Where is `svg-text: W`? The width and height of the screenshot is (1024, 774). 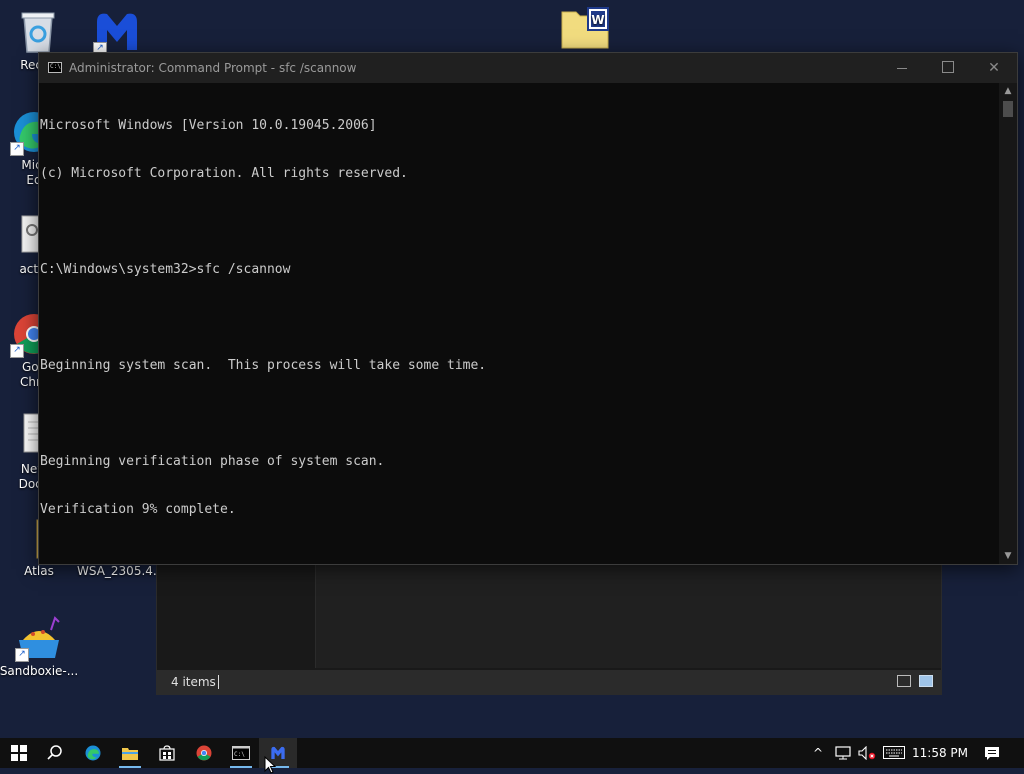
svg-text: W is located at coordinates (597, 20).